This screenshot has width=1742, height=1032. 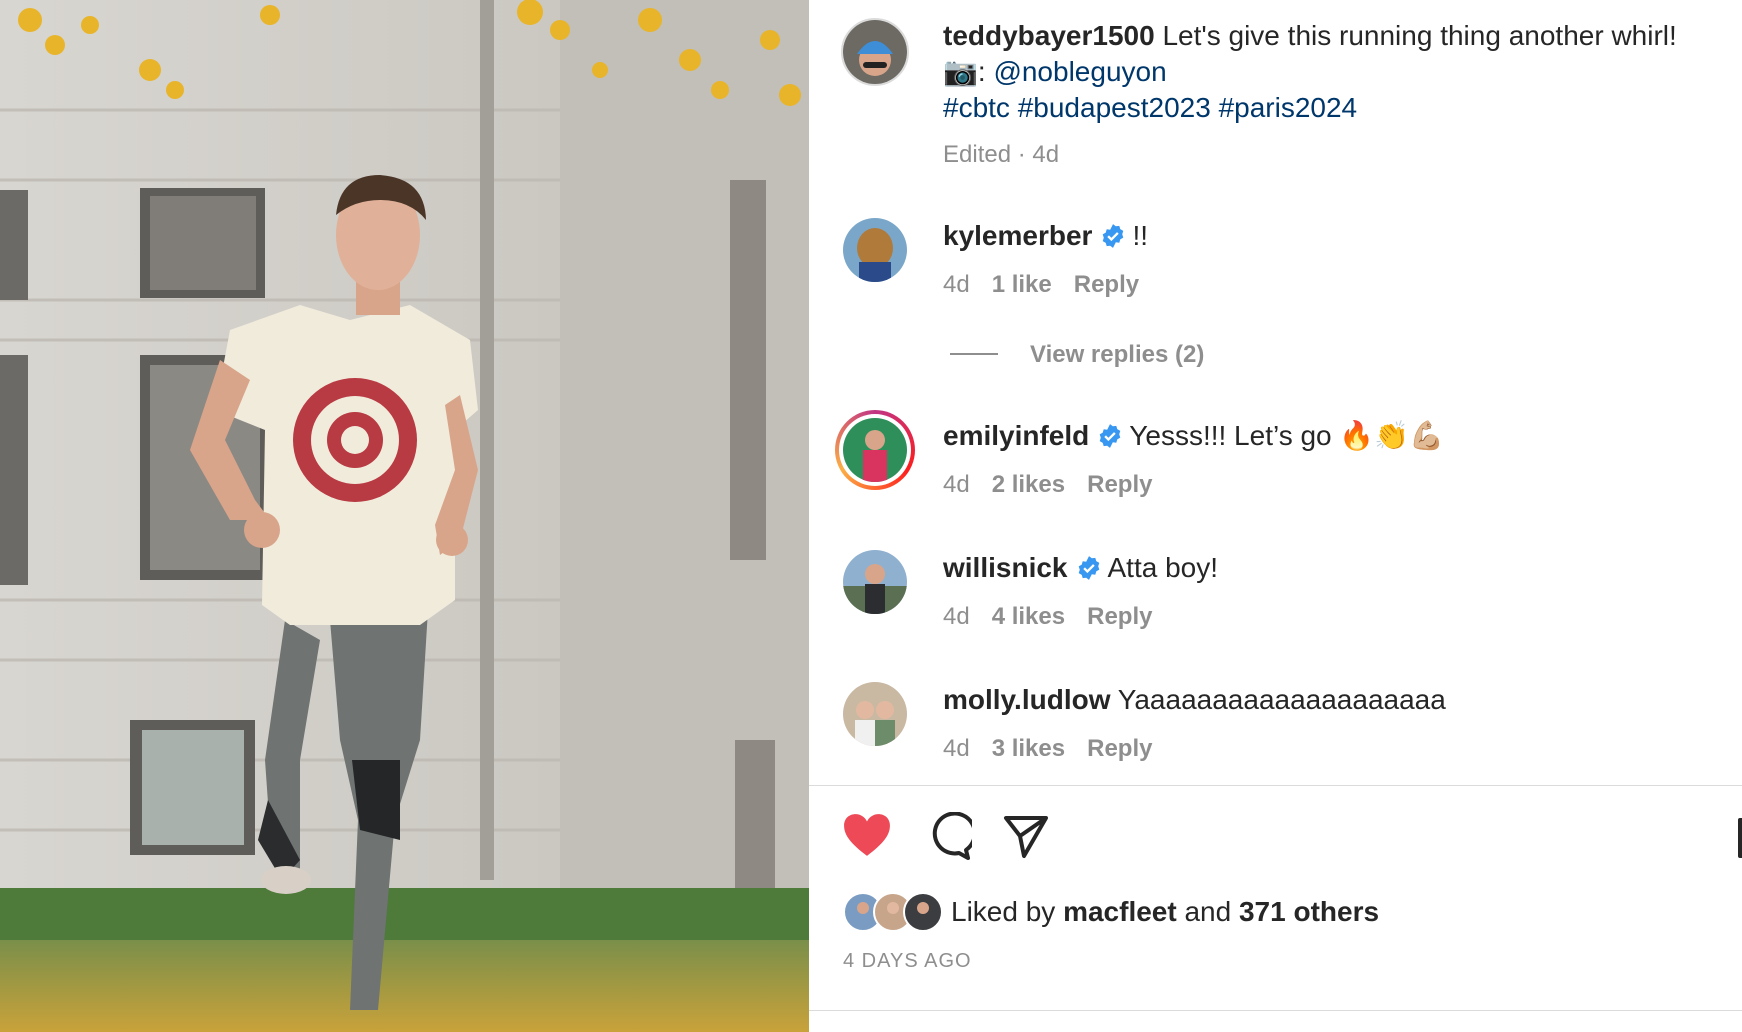 What do you see at coordinates (1028, 748) in the screenshot?
I see `comment-likes: 3 likes` at bounding box center [1028, 748].